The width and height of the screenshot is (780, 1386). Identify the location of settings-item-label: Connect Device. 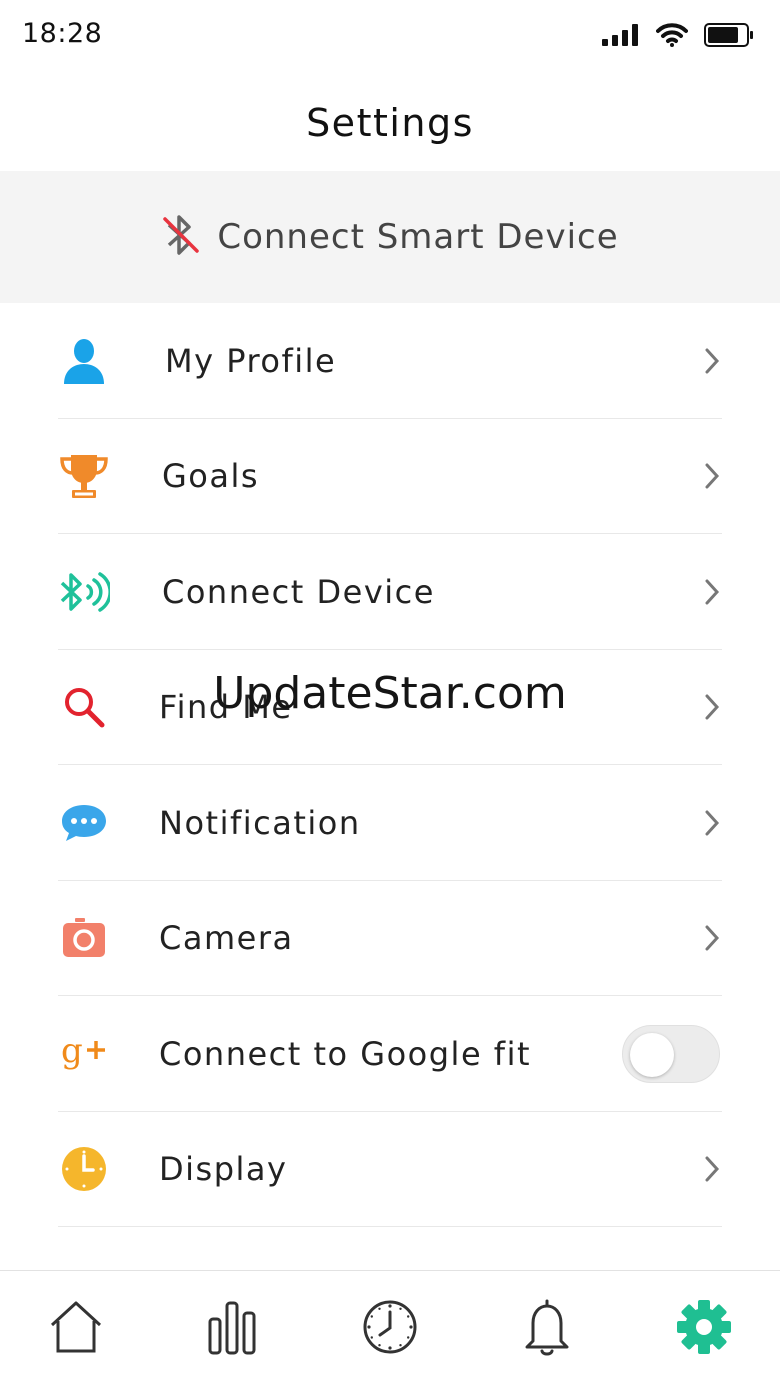
(298, 591).